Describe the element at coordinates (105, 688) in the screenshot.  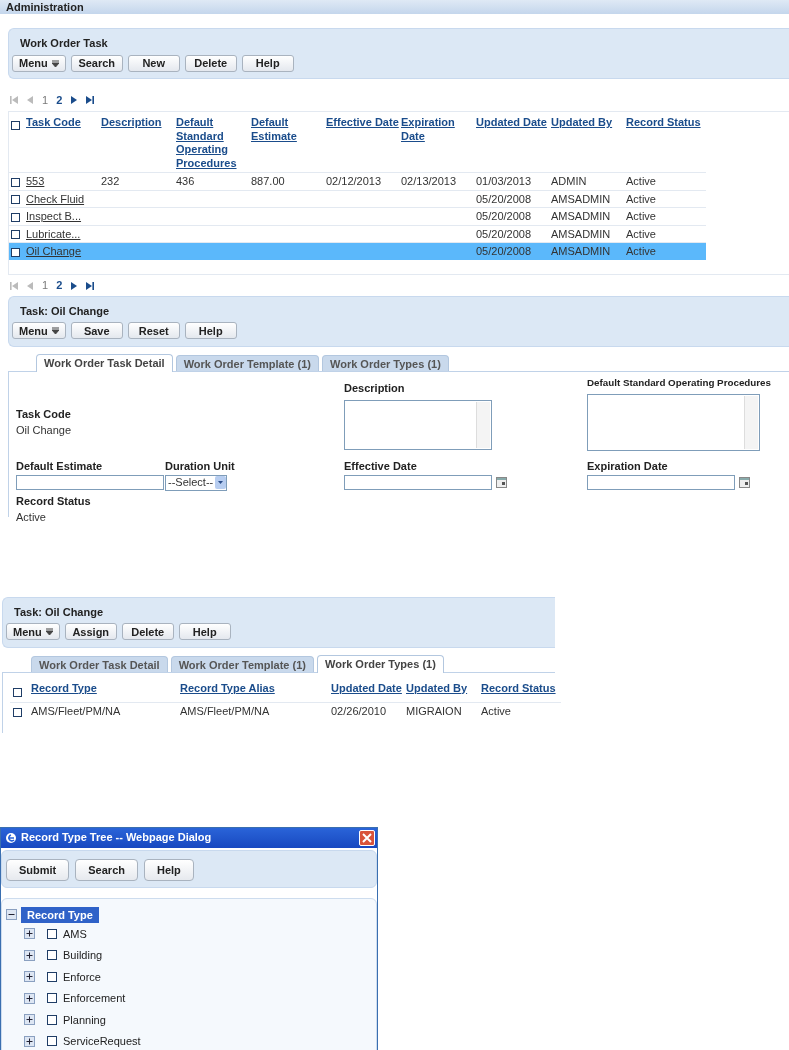
I see `column-header-link: Record Type` at that location.